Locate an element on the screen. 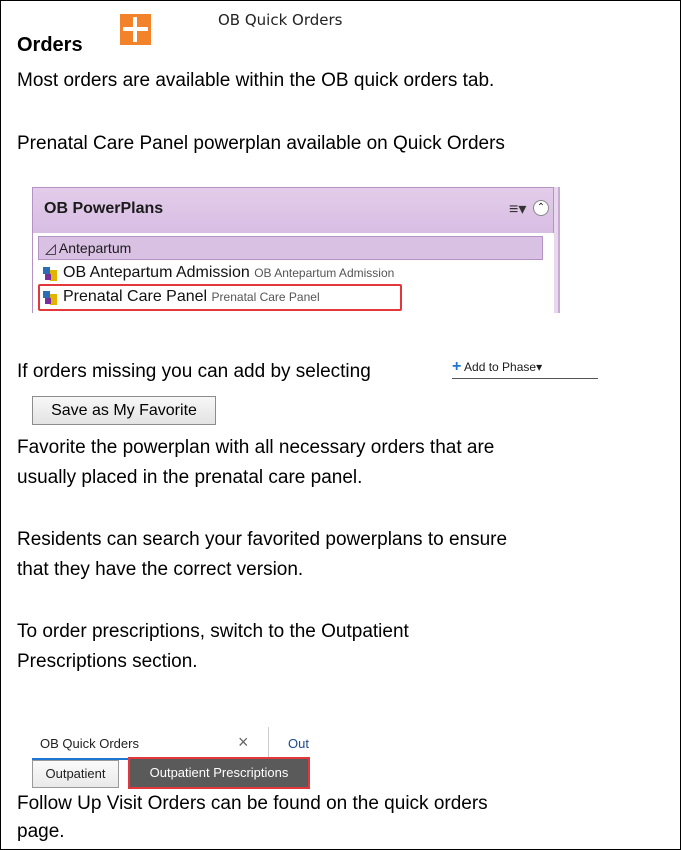  section-antepartum: ◿ Antepartum is located at coordinates (290, 248).